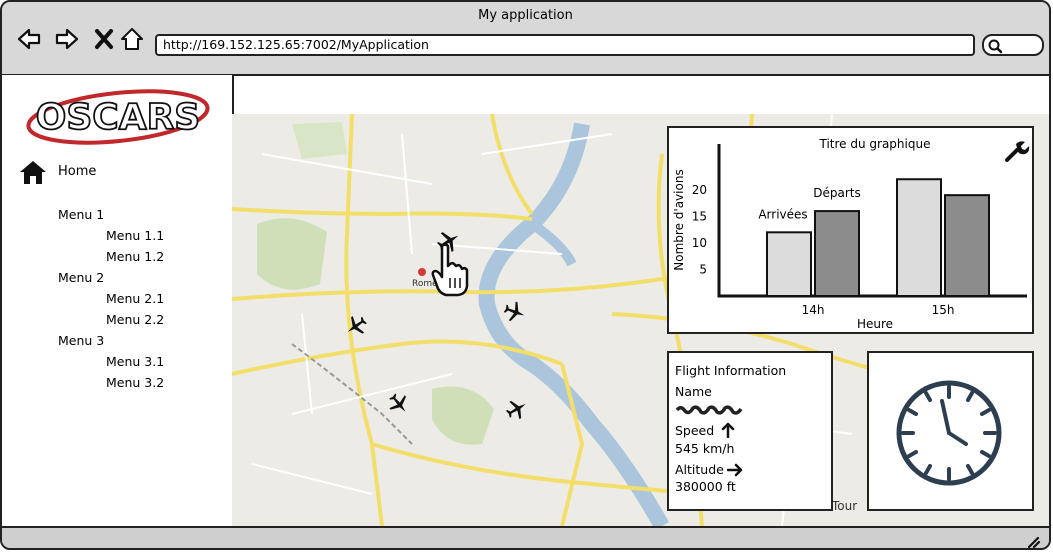 This screenshot has height=552, width=1053. What do you see at coordinates (836, 193) in the screenshot?
I see `series-label: Départs` at bounding box center [836, 193].